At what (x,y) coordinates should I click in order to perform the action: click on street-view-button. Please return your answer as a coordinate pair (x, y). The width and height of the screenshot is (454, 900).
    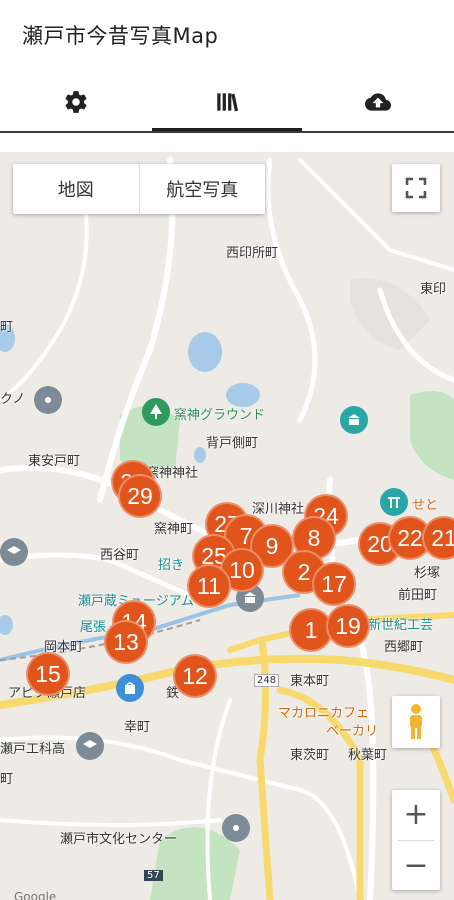
    Looking at the image, I should click on (416, 722).